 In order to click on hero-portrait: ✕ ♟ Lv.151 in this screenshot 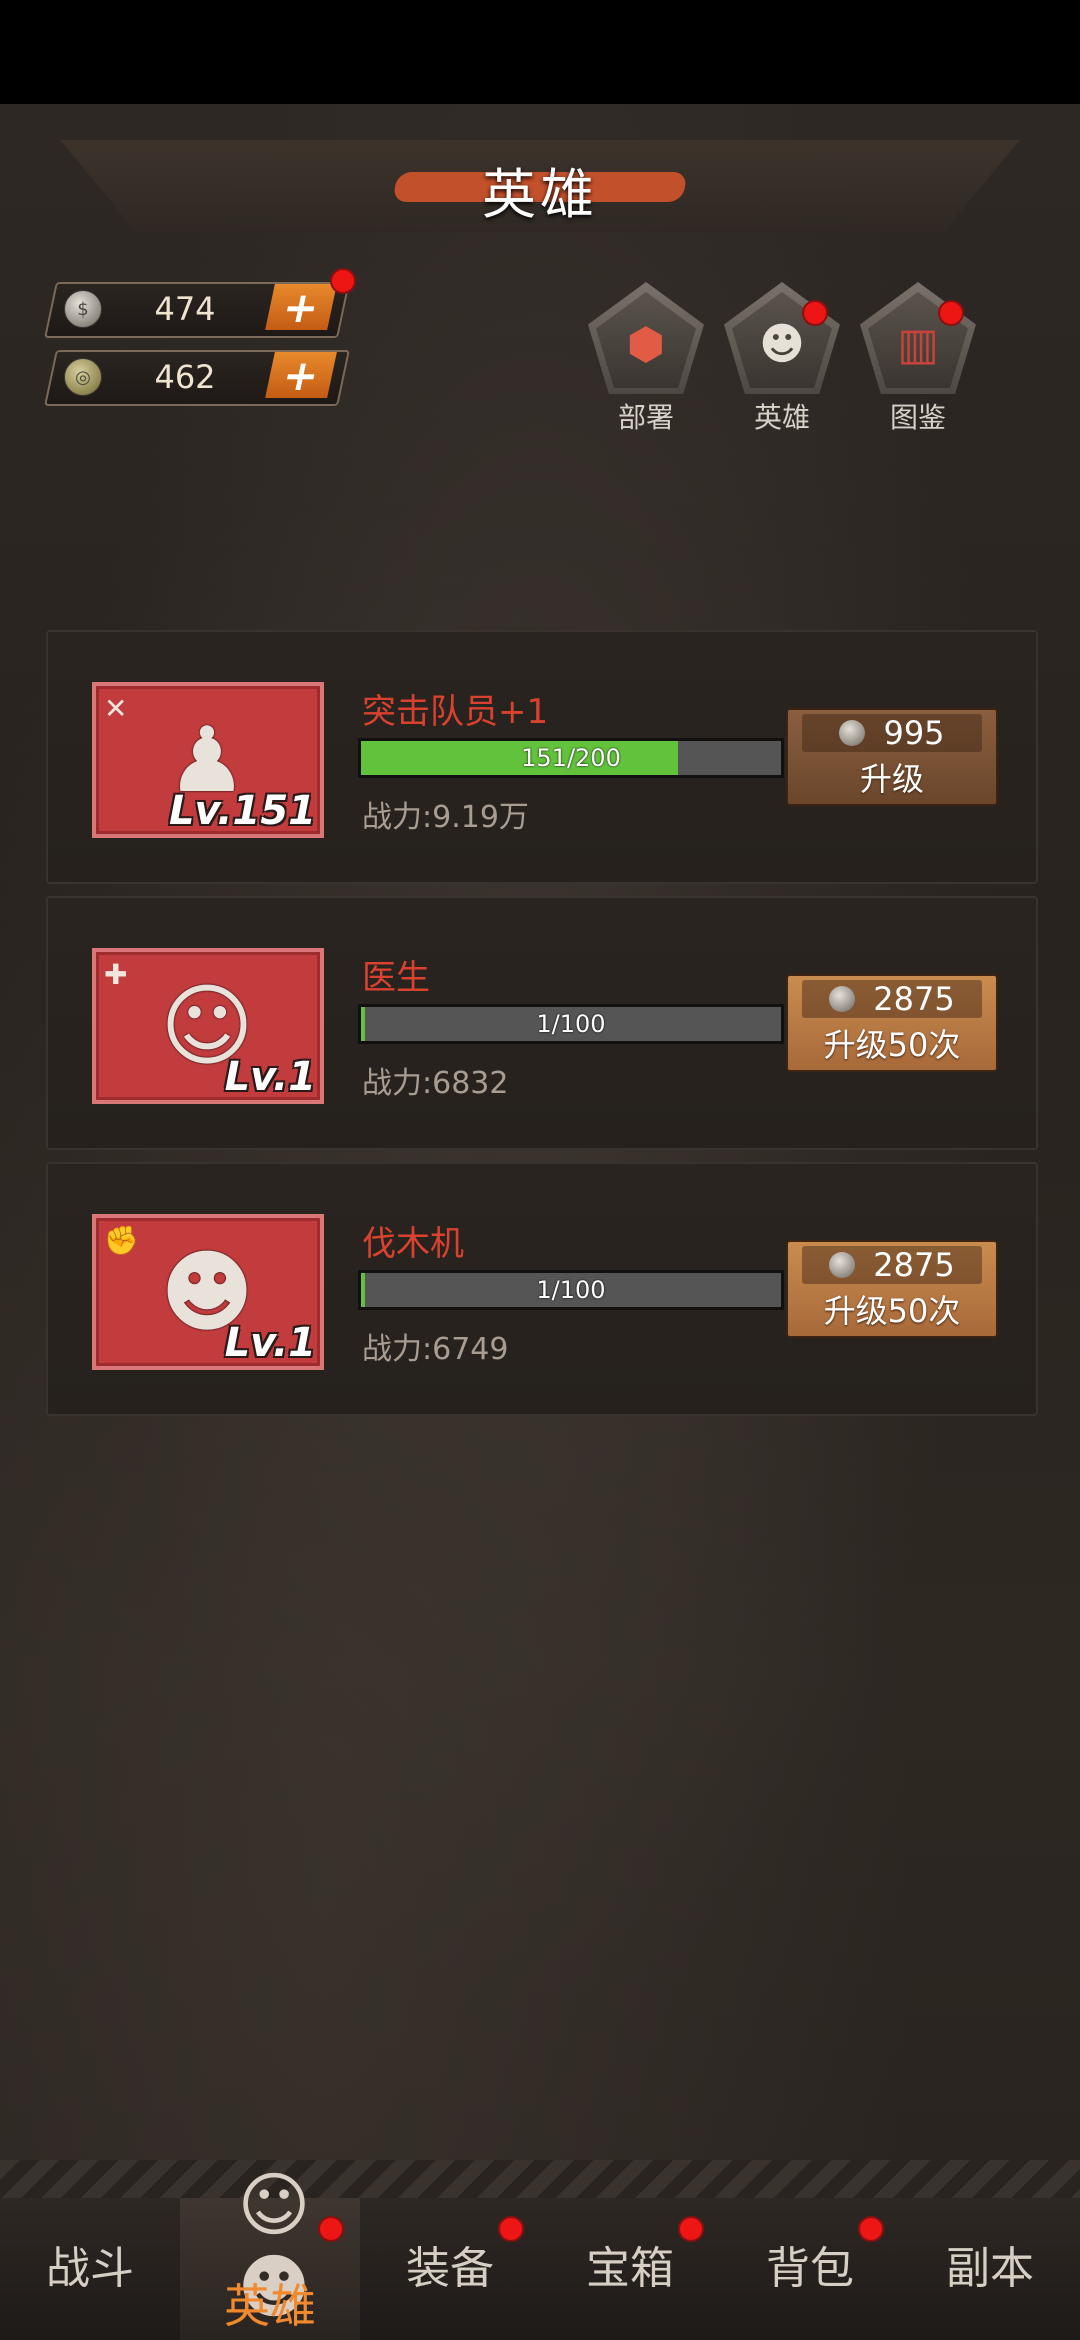, I will do `click(208, 760)`.